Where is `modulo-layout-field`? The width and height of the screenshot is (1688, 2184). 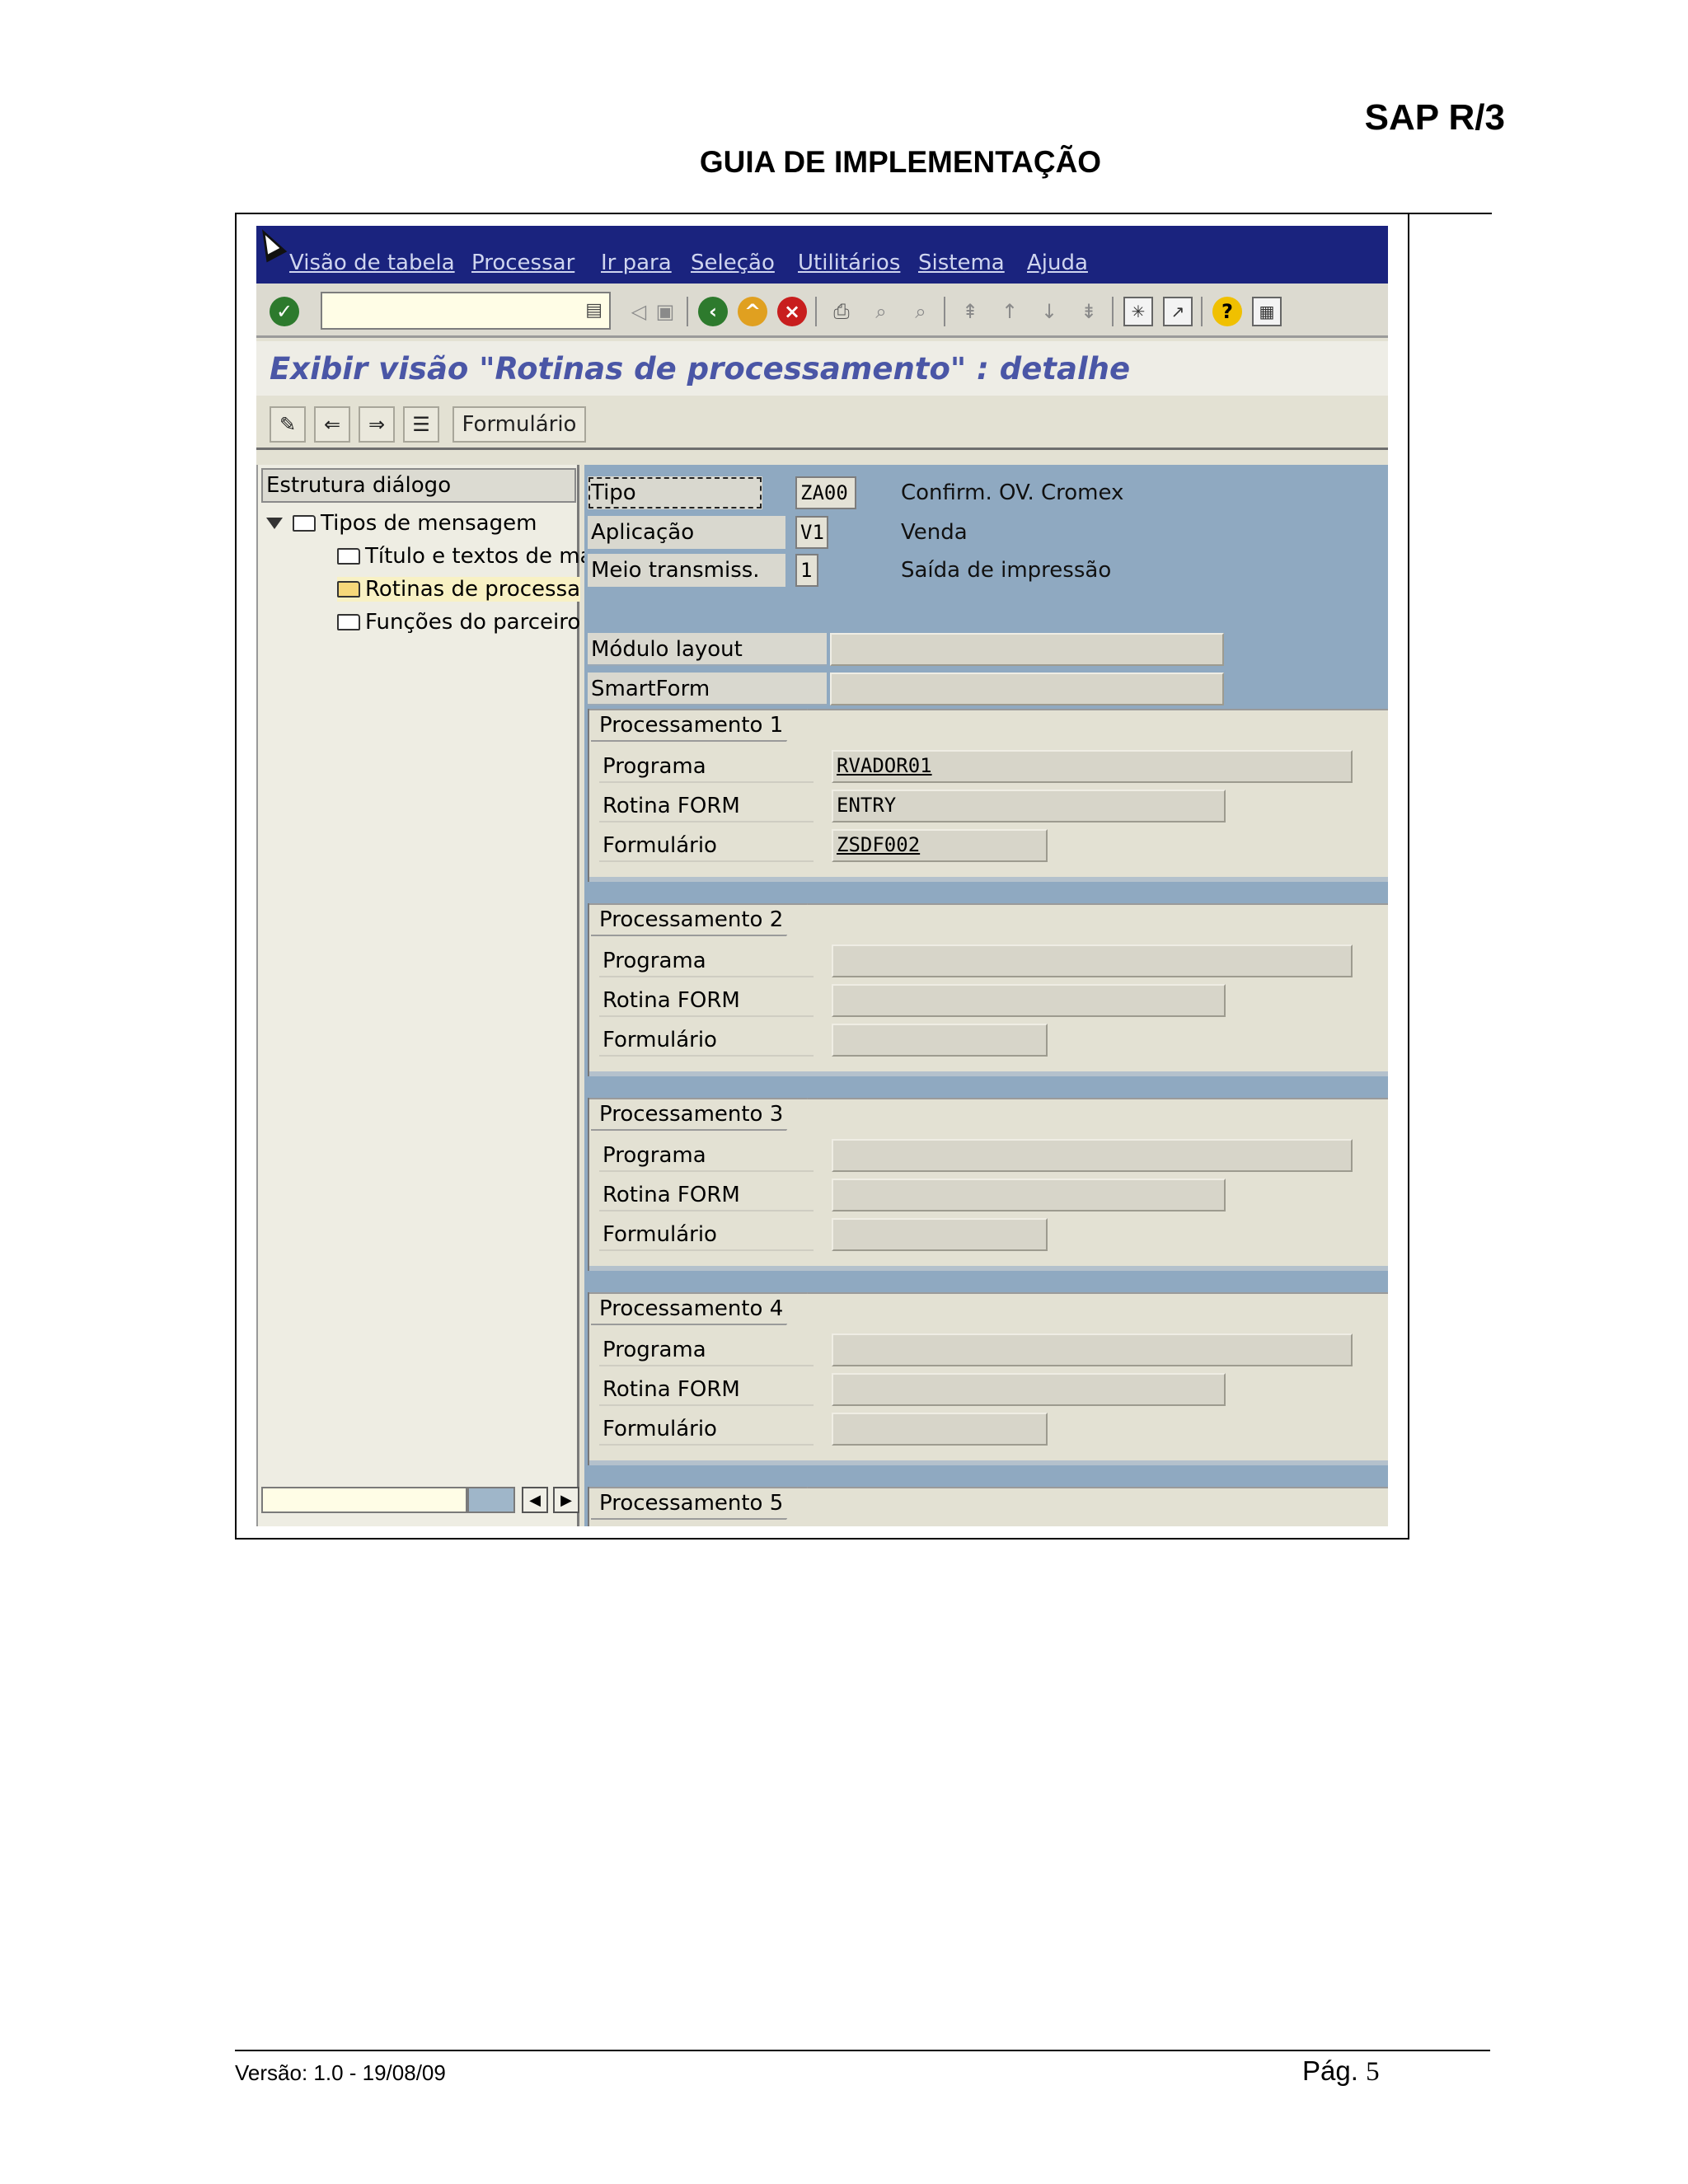 modulo-layout-field is located at coordinates (1027, 649).